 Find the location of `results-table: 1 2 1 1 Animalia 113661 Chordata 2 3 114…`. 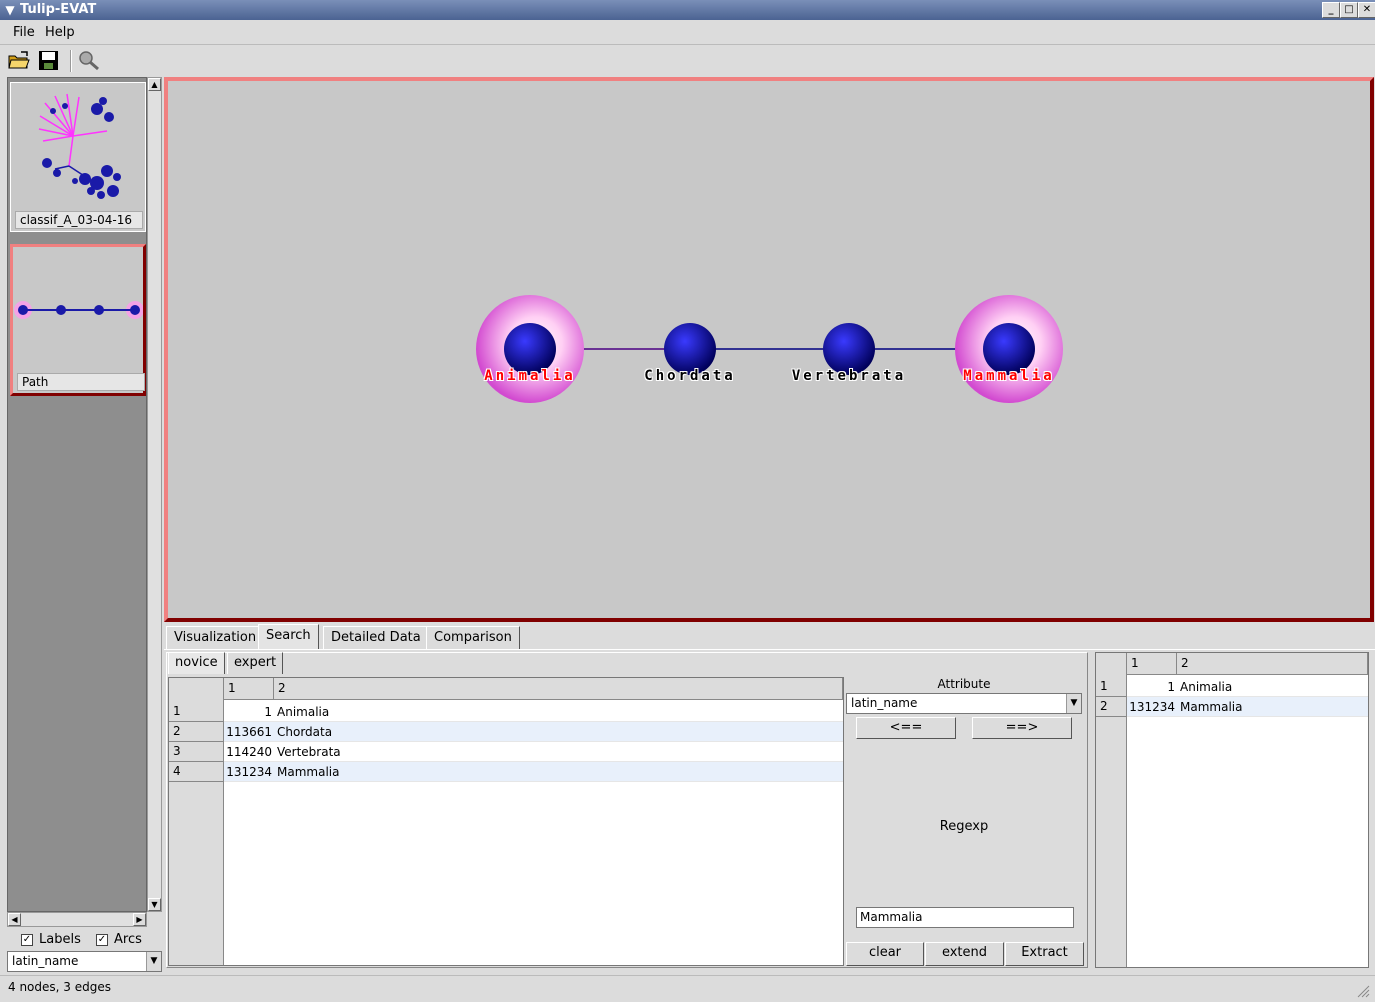

results-table: 1 2 1 1 Animalia 113661 Chordata 2 3 114… is located at coordinates (506, 821).